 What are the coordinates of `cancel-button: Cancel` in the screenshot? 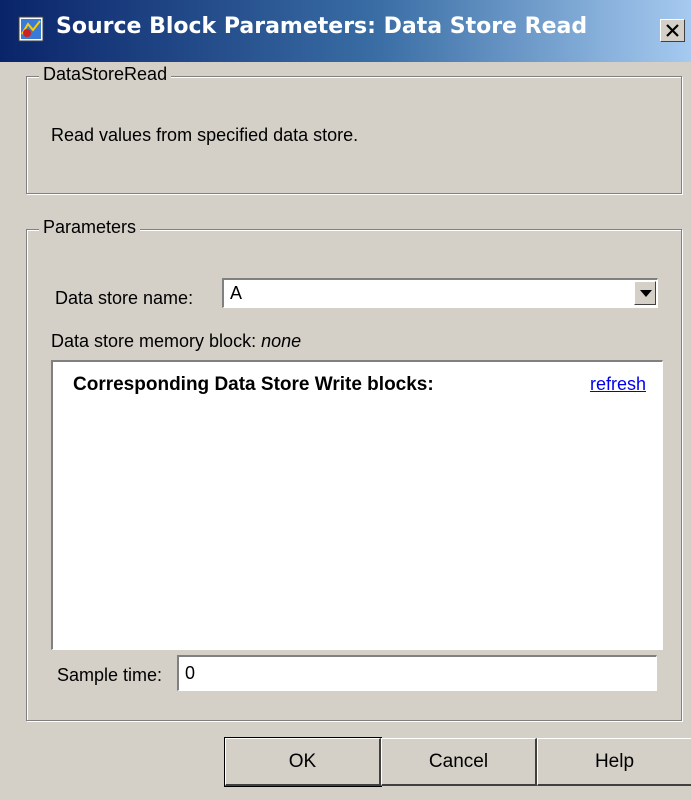 It's located at (459, 762).